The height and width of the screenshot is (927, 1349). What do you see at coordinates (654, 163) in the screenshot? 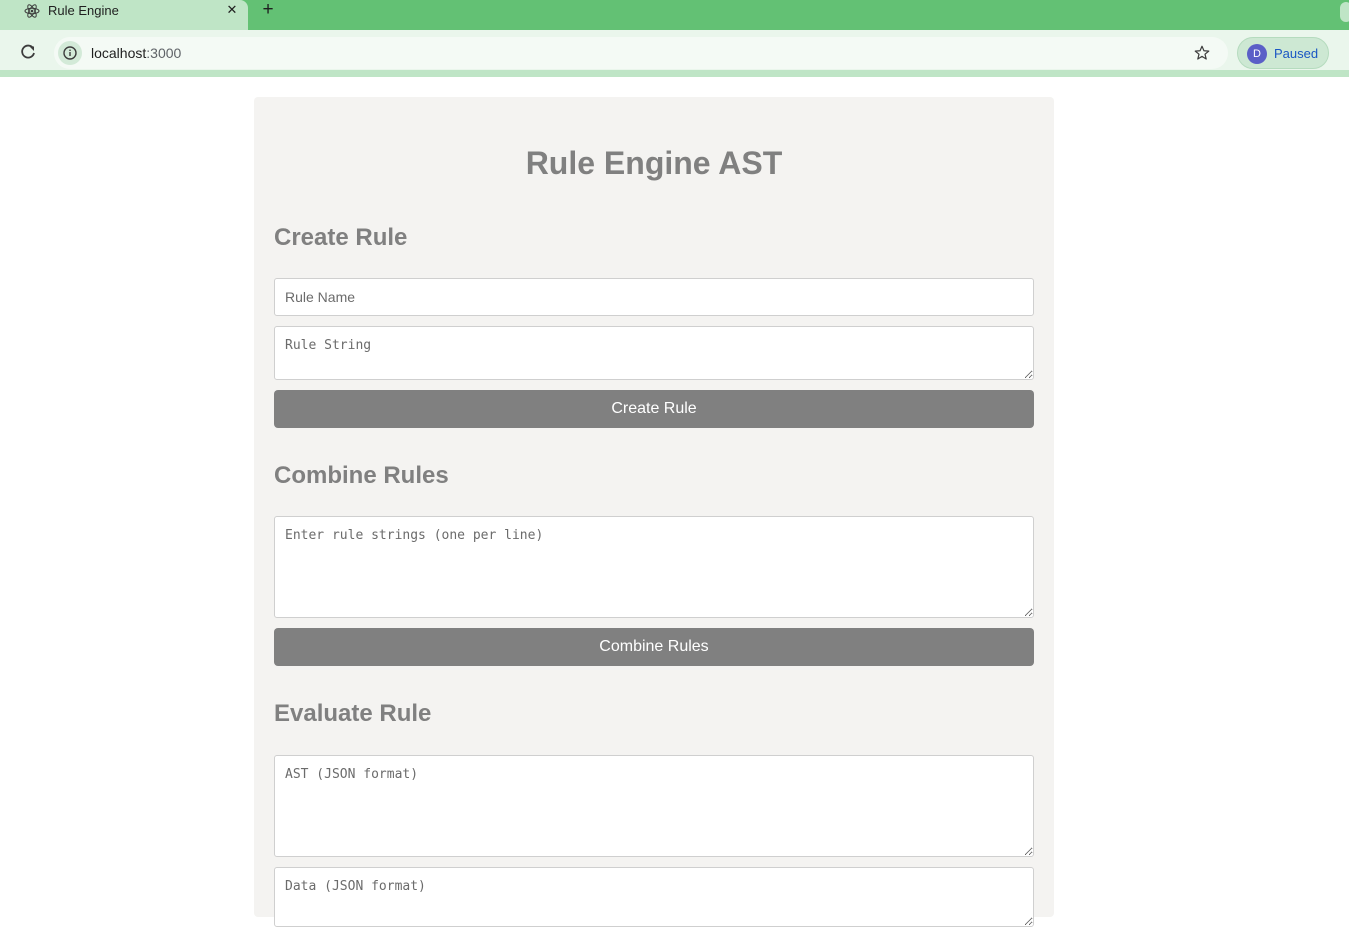
I see `page-title: Rule Engine AST` at bounding box center [654, 163].